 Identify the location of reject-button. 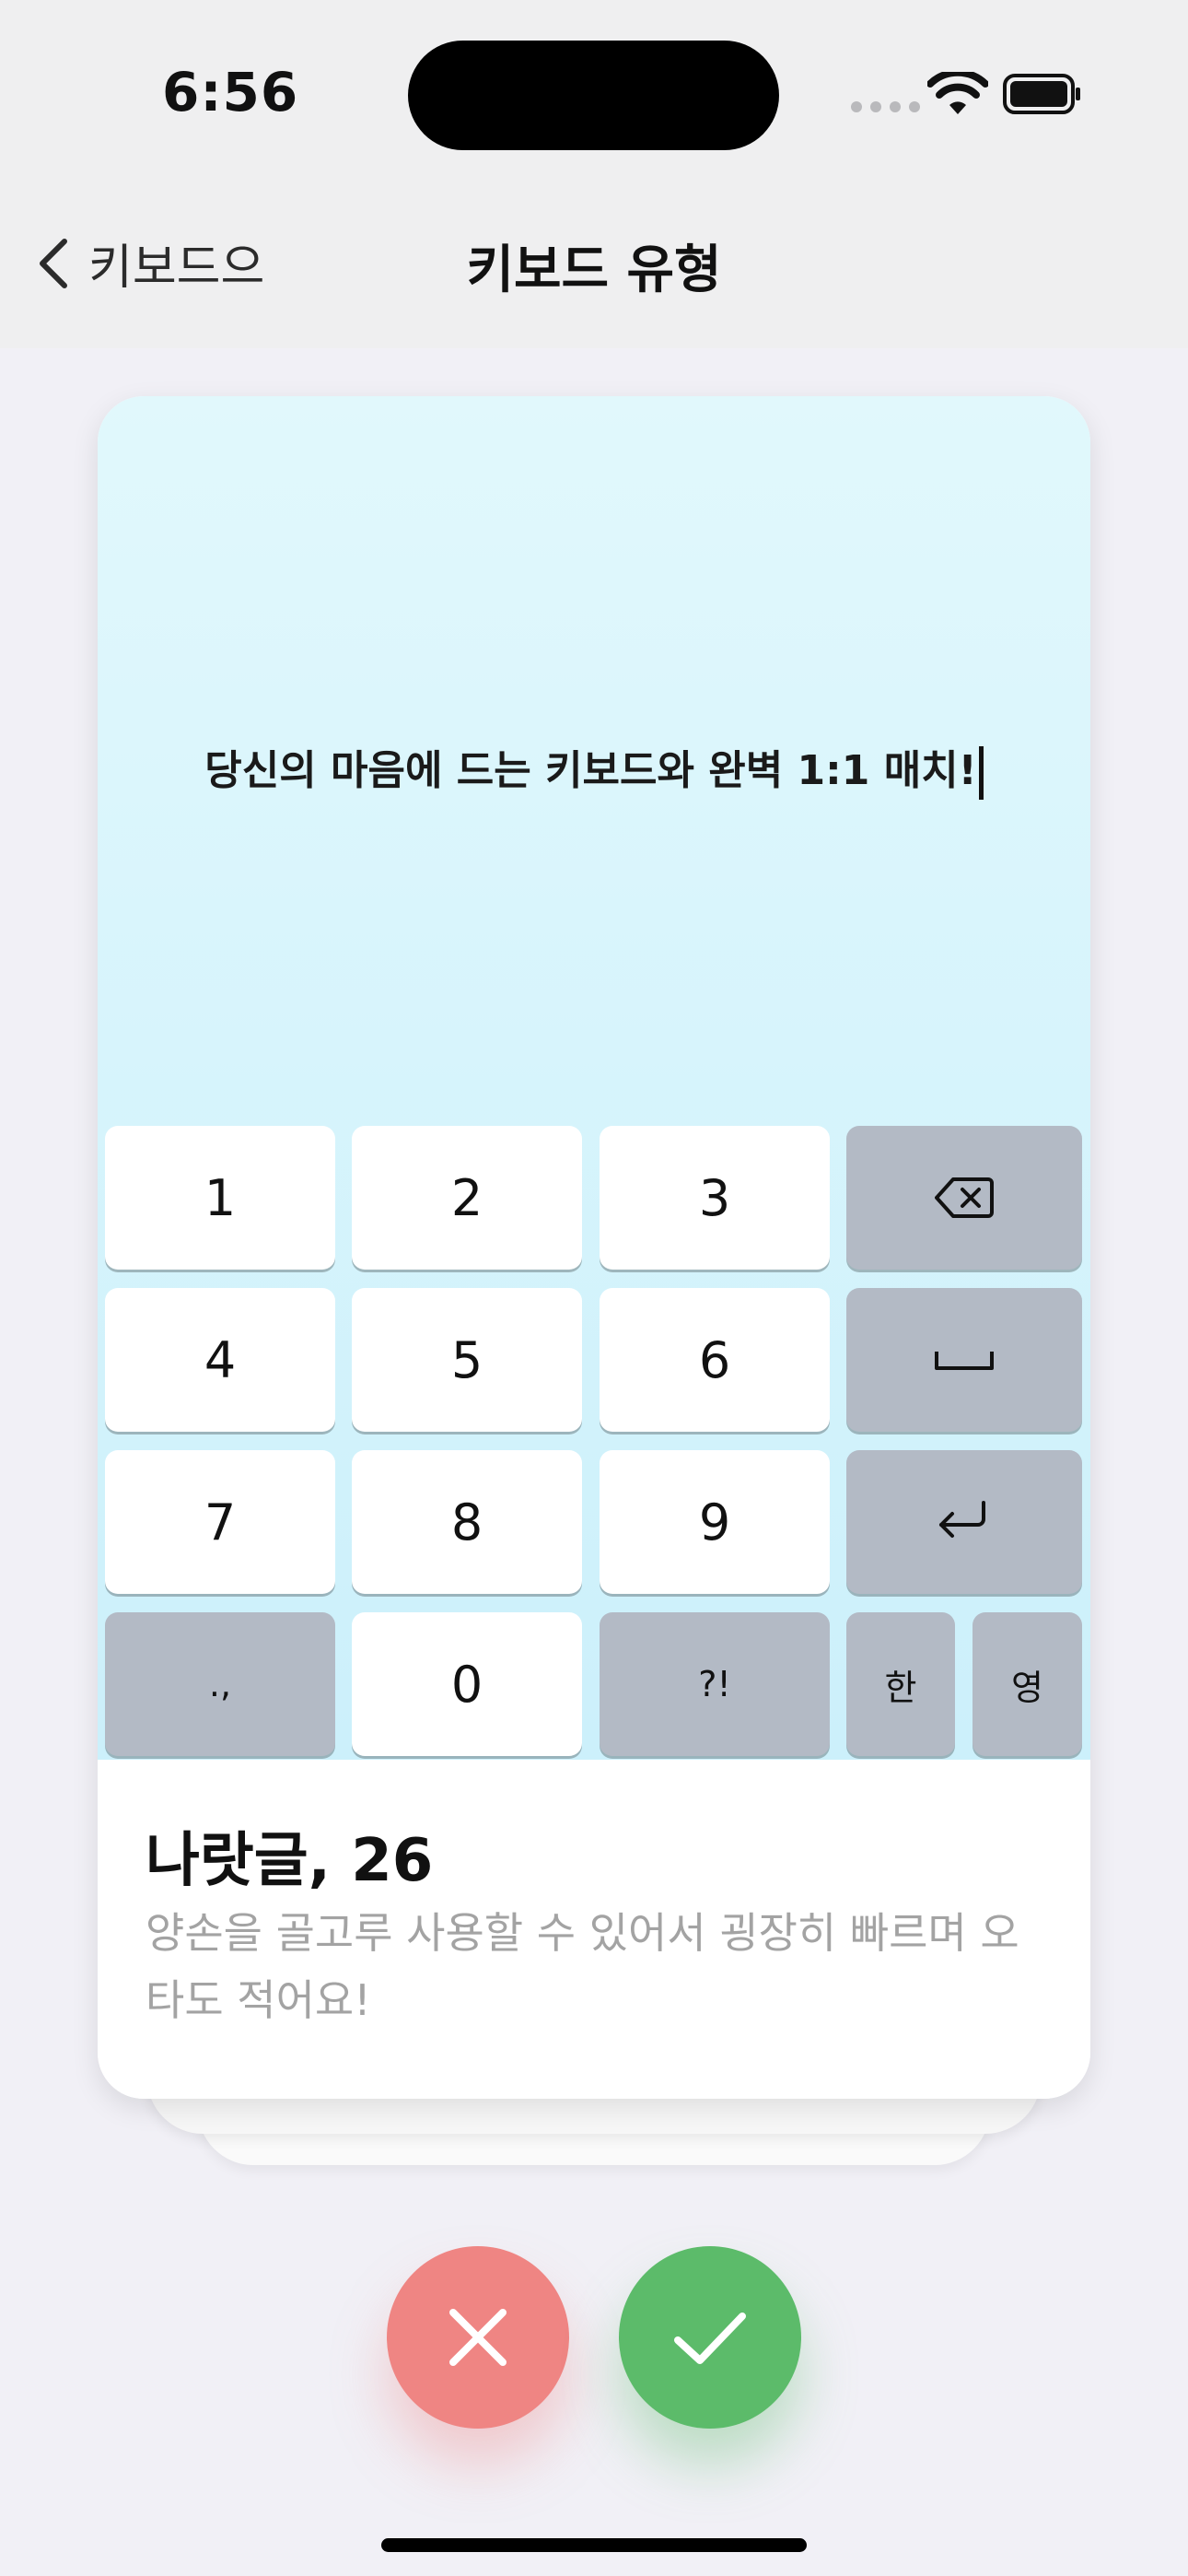
(478, 2337).